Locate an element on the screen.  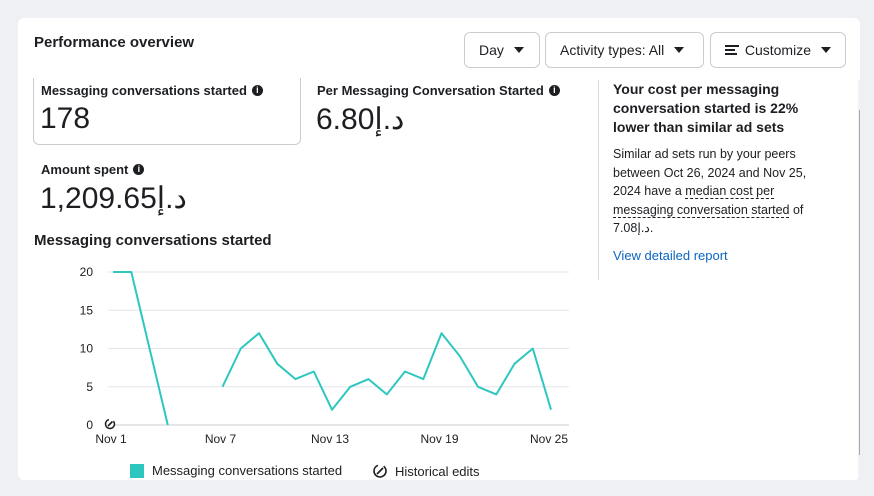
conversations-label-text: Messaging conversations started is located at coordinates (144, 90).